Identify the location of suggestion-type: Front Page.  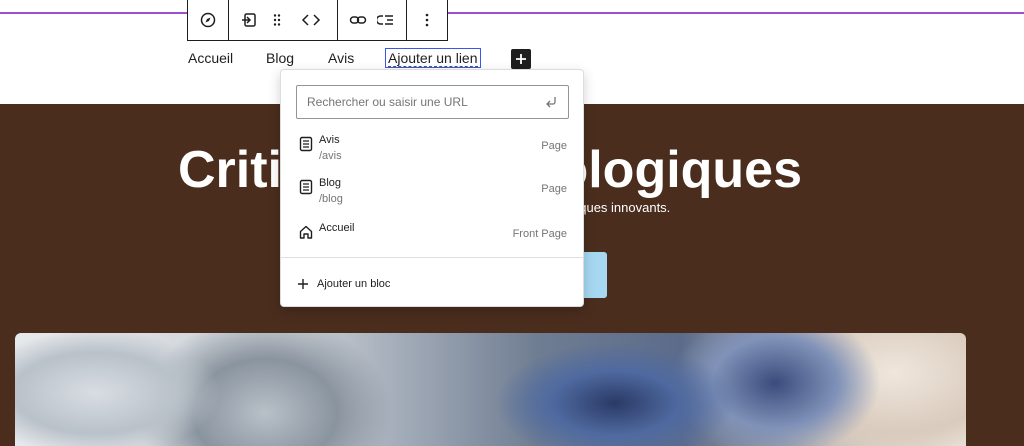
(539, 234).